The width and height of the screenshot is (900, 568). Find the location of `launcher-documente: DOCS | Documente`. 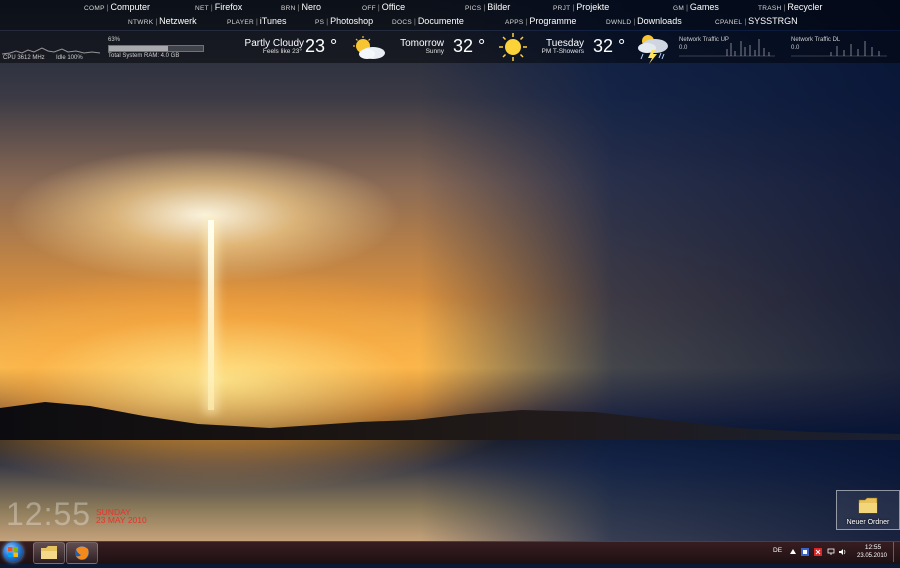

launcher-documente: DOCS | Documente is located at coordinates (428, 22).